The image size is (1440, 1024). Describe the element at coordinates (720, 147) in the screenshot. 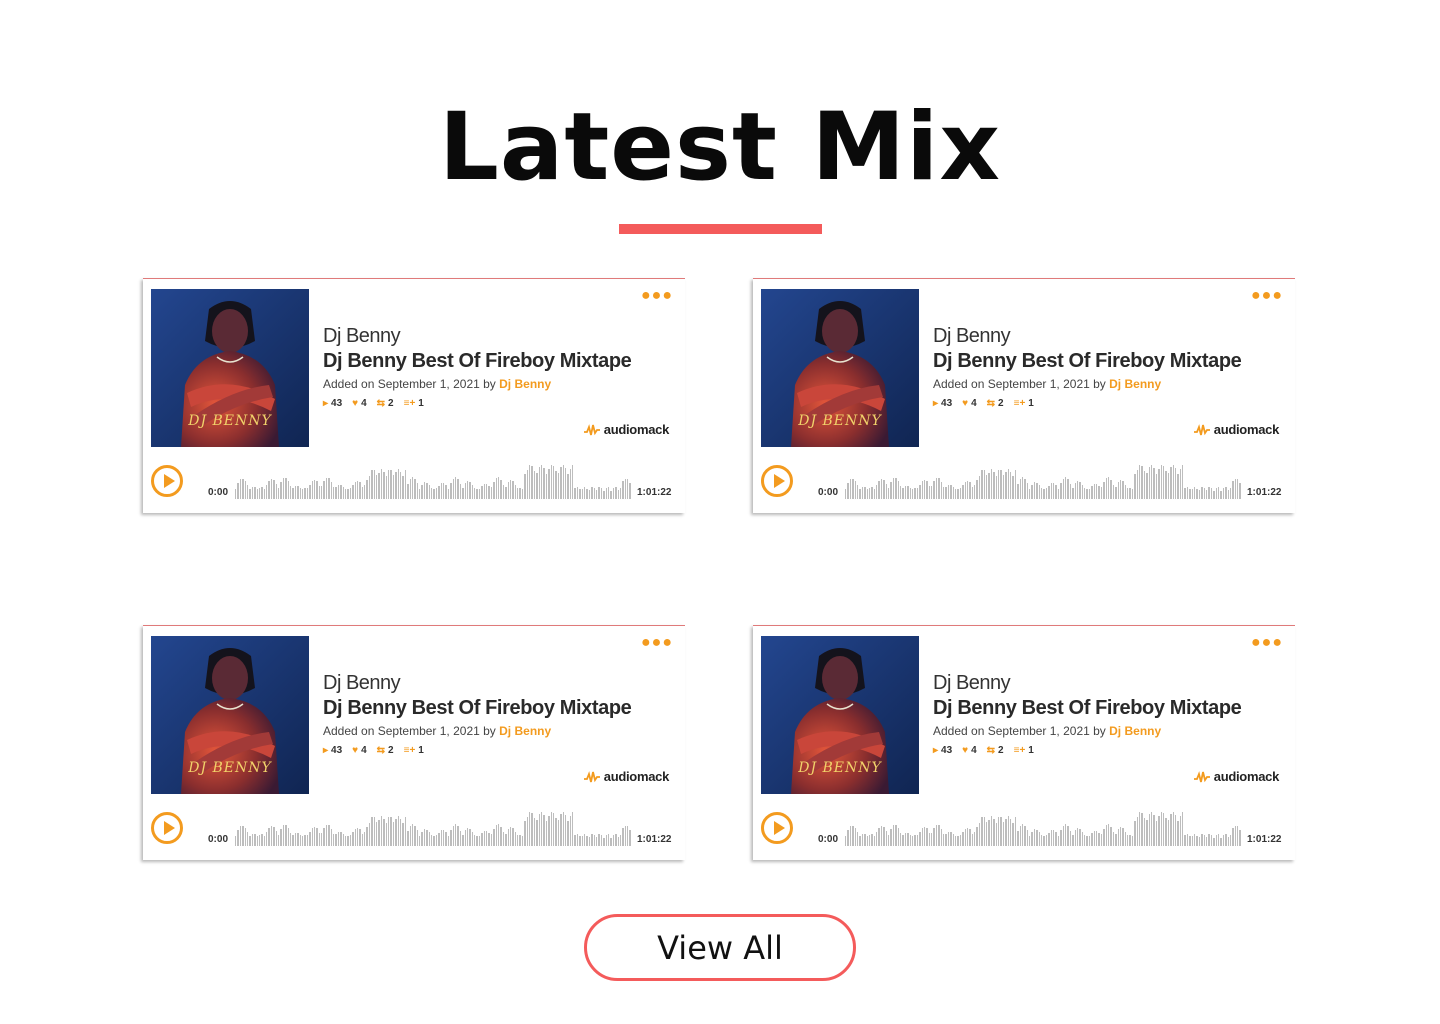

I see `section-title: Latest Mix` at that location.